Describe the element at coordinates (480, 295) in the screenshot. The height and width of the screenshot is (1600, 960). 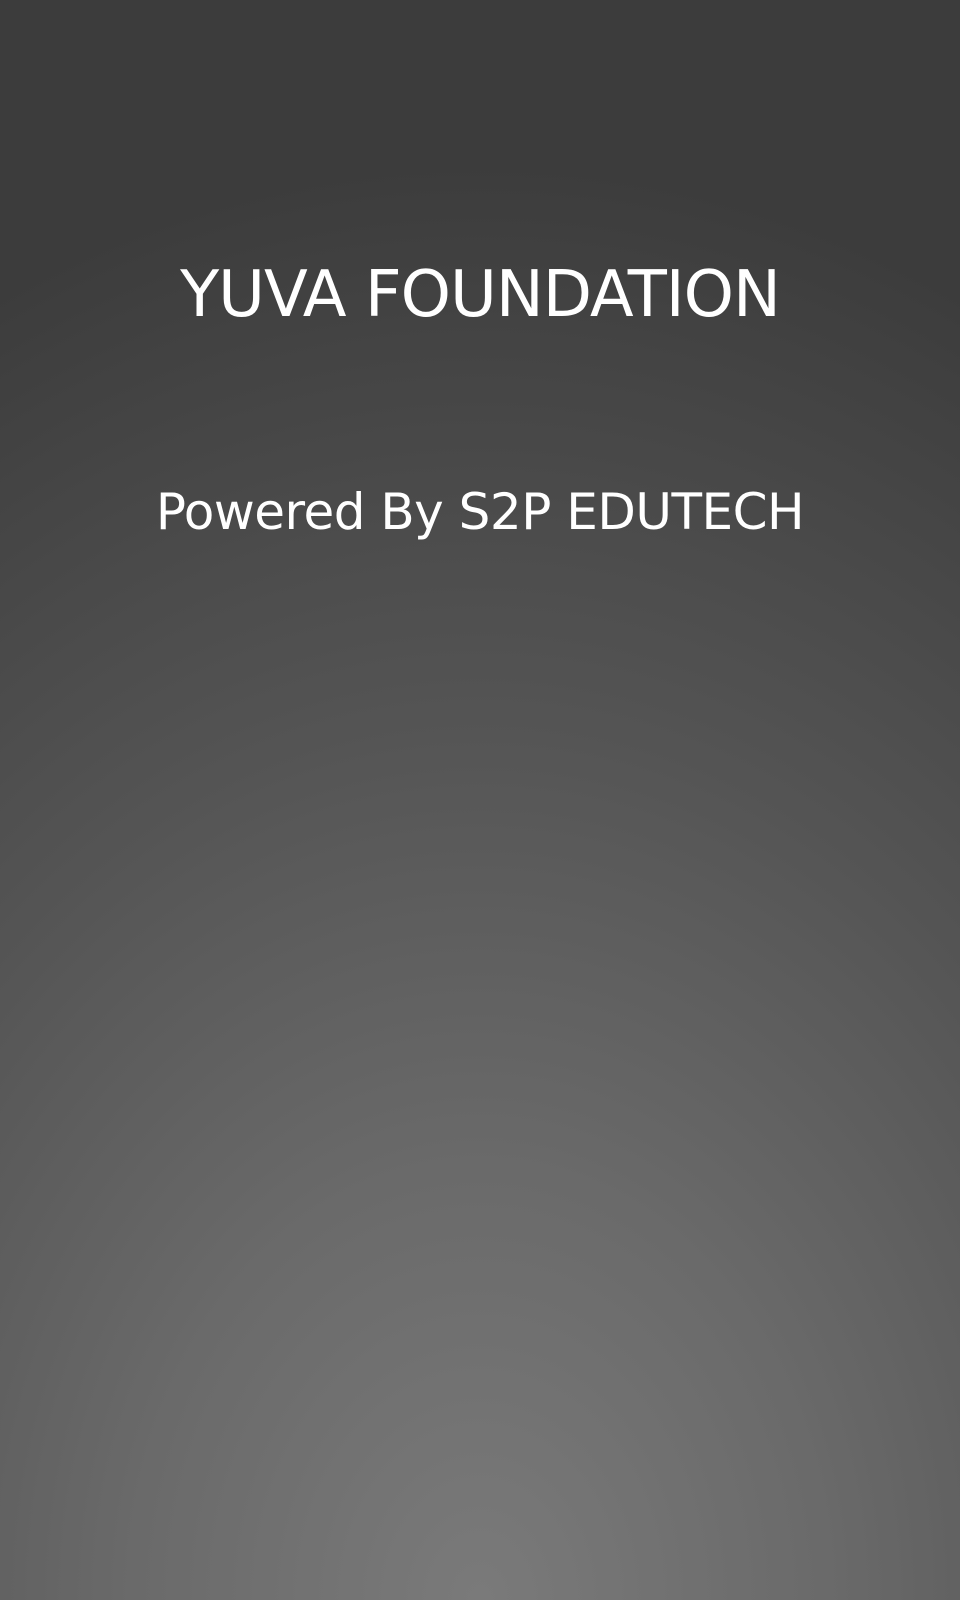
I see `app-title: YUVA FOUNDATION` at that location.